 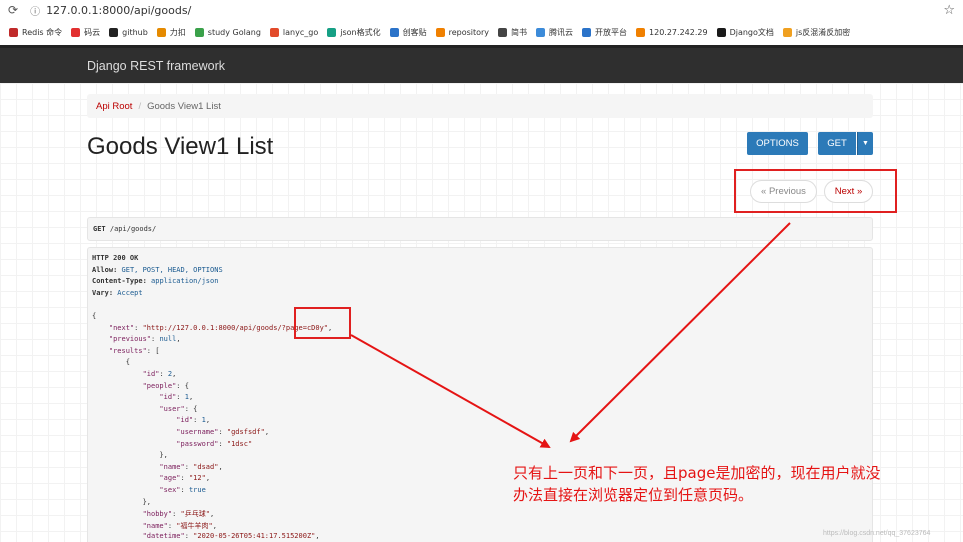 I want to click on bookmark-item: 码云, so click(x=85, y=32).